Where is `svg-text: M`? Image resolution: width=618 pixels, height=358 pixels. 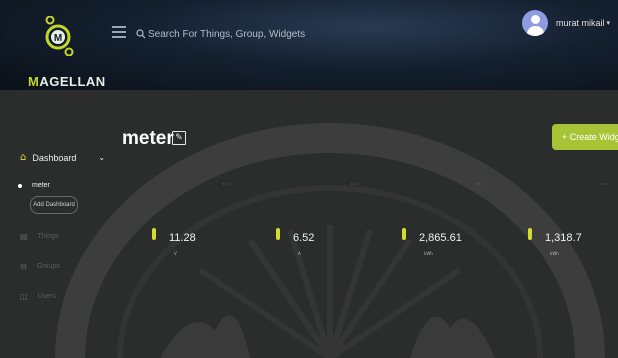 svg-text: M is located at coordinates (58, 38).